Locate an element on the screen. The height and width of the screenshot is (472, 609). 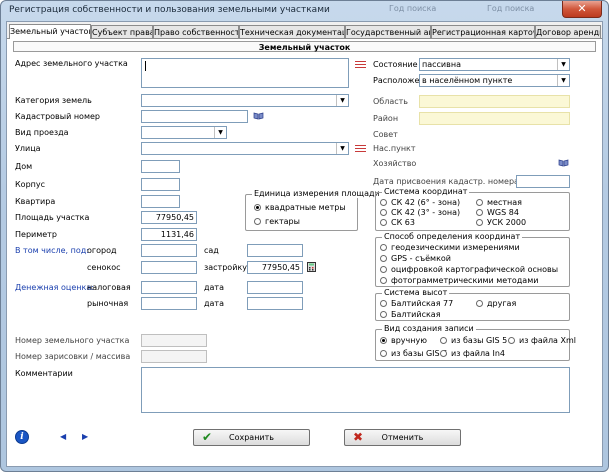
cancel-button: ✖ Отменить is located at coordinates (402, 437).